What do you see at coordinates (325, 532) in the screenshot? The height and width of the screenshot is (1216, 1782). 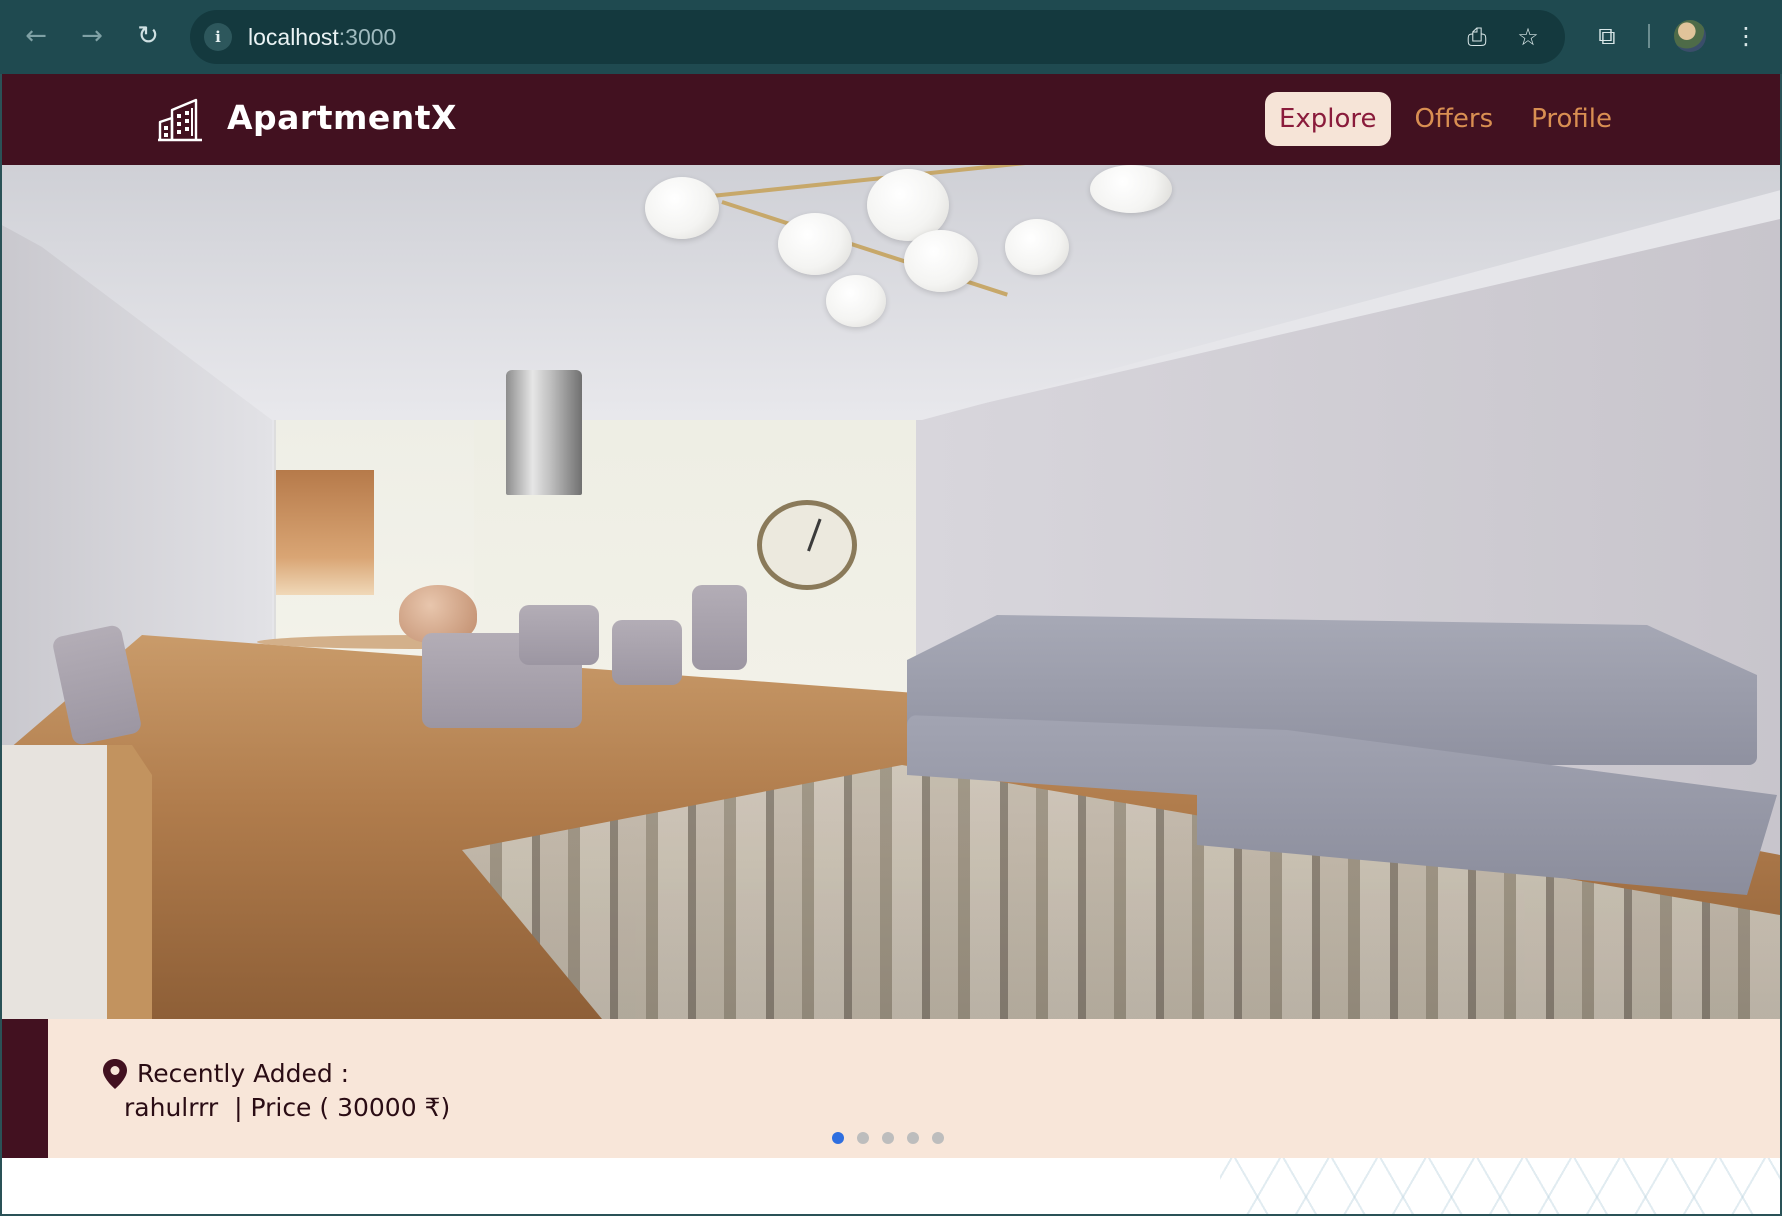 I see `room-kitchen-wood` at bounding box center [325, 532].